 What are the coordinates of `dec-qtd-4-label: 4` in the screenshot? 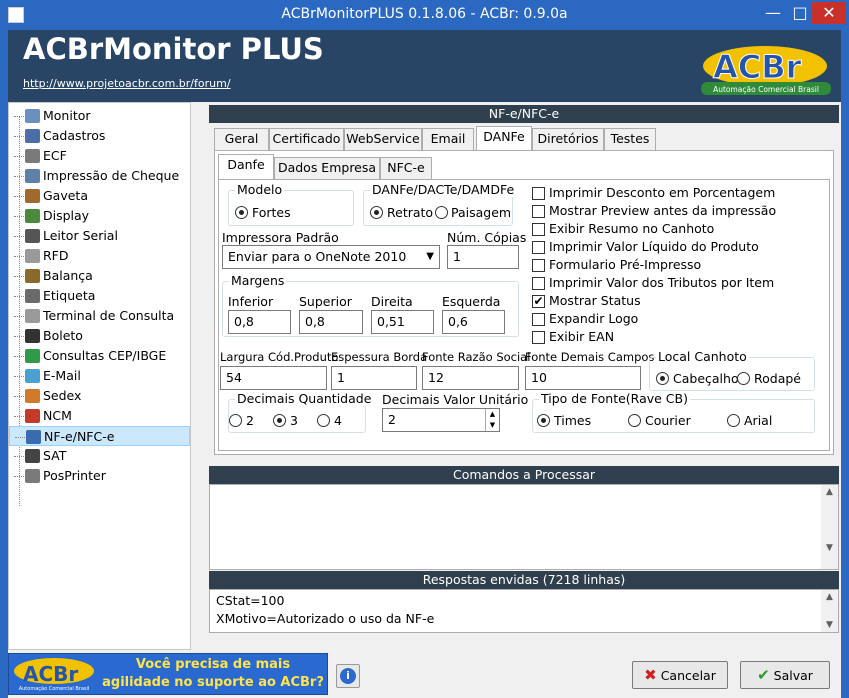 It's located at (338, 420).